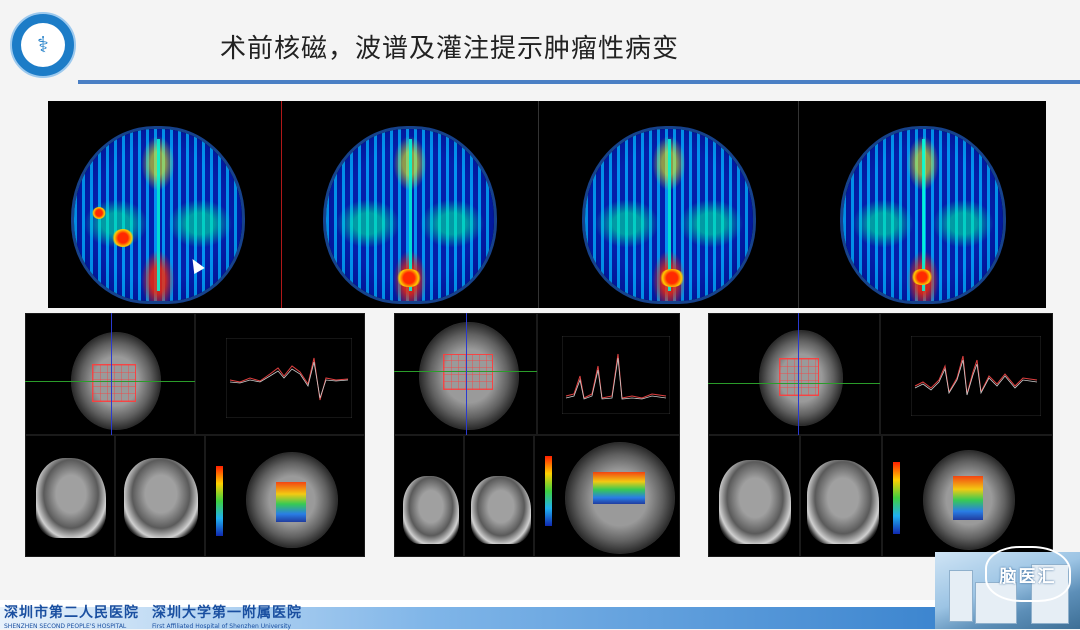 Image resolution: width=1080 pixels, height=630 pixels. I want to click on slide-title: 术前核磁，波谱及灌注提示肿瘤性病变, so click(450, 49).